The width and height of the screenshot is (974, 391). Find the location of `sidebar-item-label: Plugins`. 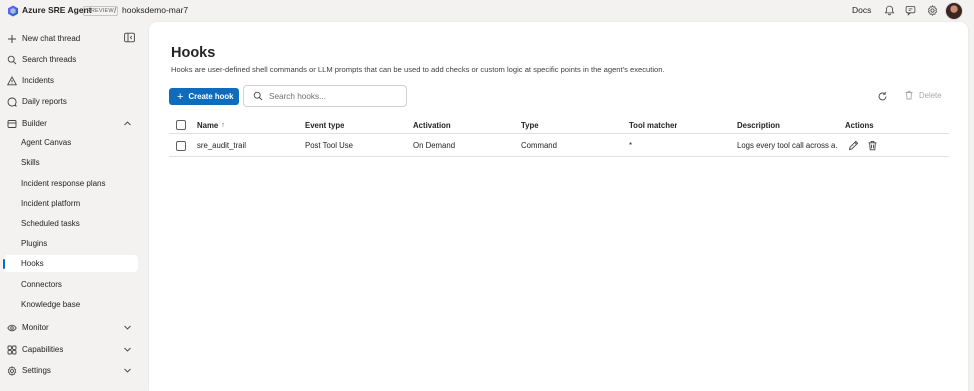

sidebar-item-label: Plugins is located at coordinates (34, 243).